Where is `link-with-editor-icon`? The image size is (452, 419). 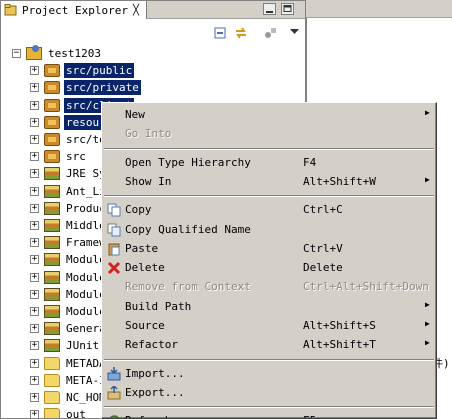 link-with-editor-icon is located at coordinates (241, 33).